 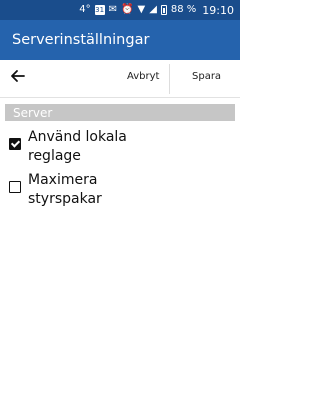 What do you see at coordinates (141, 9) in the screenshot?
I see `wifi-icon: ▼` at bounding box center [141, 9].